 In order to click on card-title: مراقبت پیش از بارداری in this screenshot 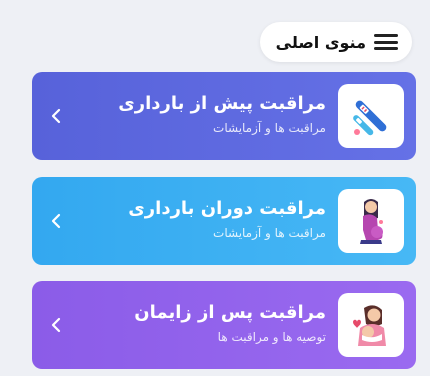, I will do `click(222, 103)`.